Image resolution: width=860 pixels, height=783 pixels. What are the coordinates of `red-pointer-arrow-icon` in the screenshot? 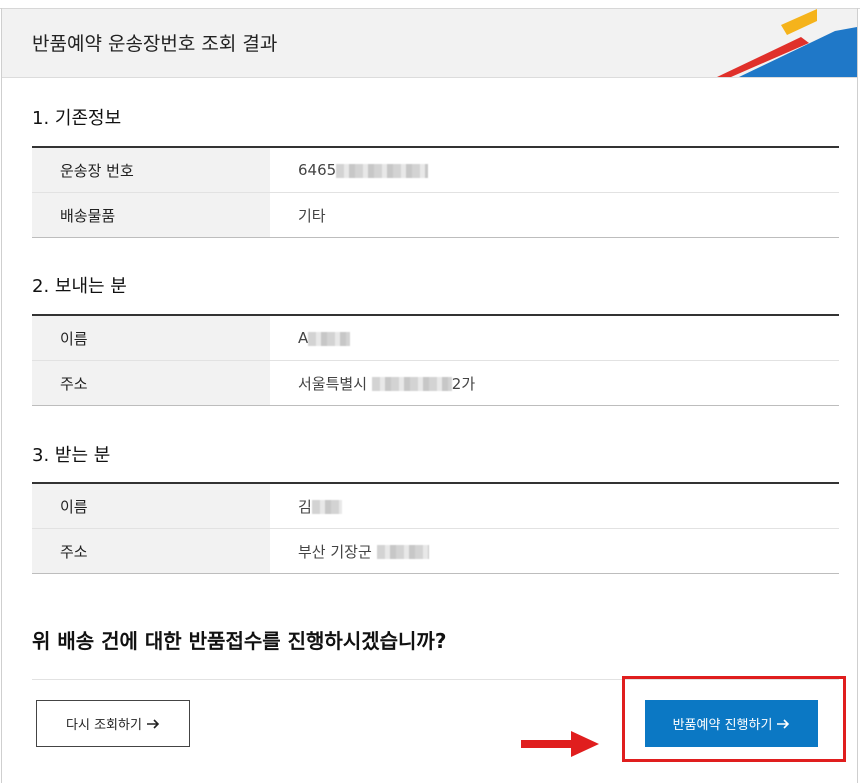 It's located at (560, 744).